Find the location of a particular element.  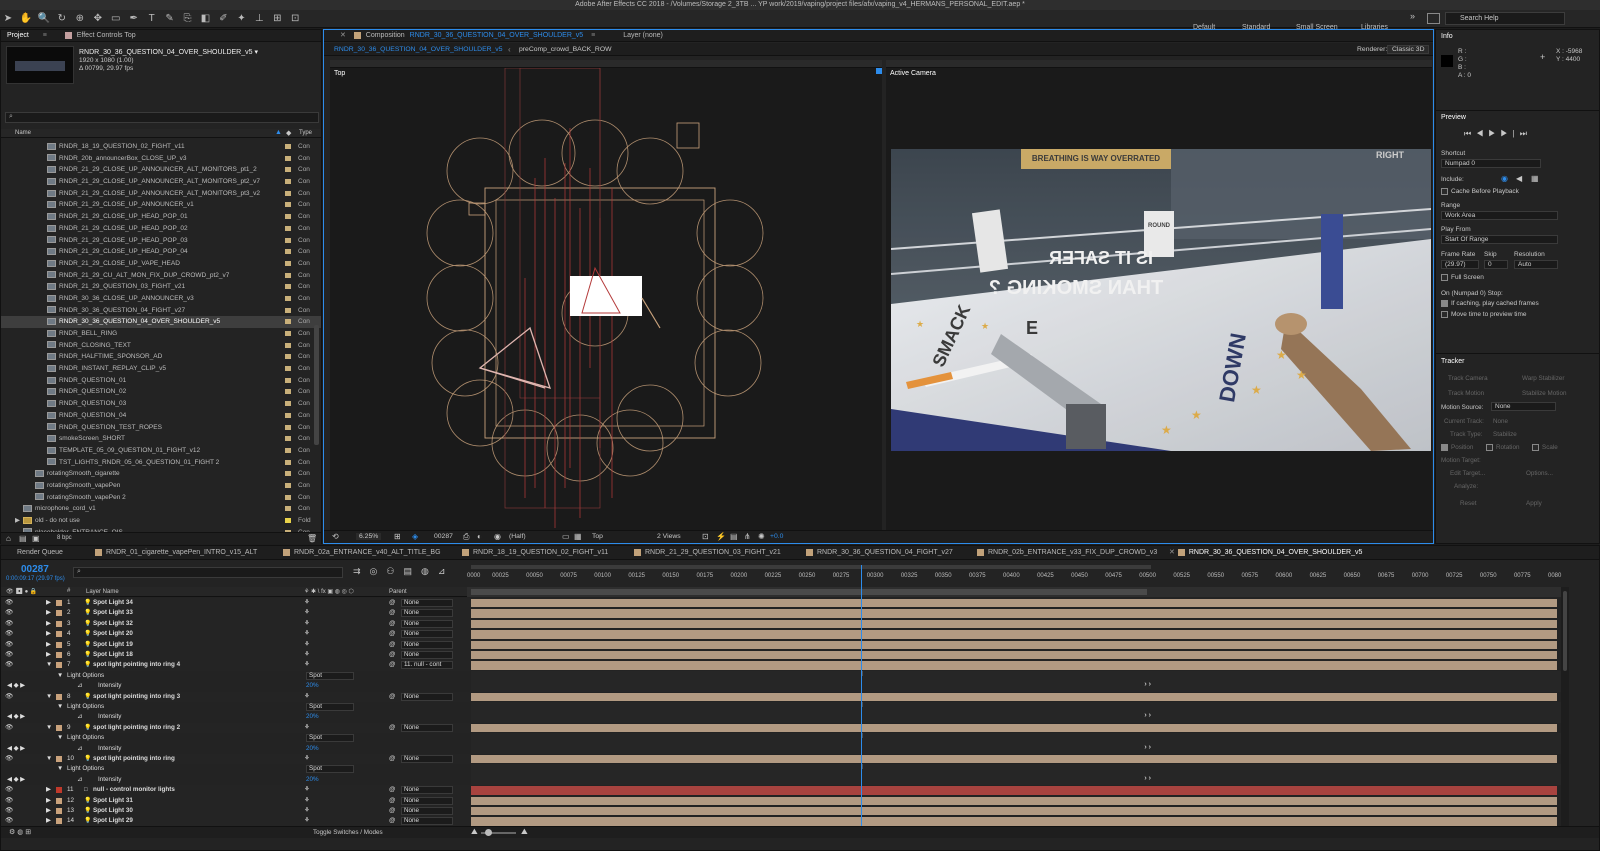

keyframe-navigator-icon: ◀ ◆ ▶ is located at coordinates (16, 717).